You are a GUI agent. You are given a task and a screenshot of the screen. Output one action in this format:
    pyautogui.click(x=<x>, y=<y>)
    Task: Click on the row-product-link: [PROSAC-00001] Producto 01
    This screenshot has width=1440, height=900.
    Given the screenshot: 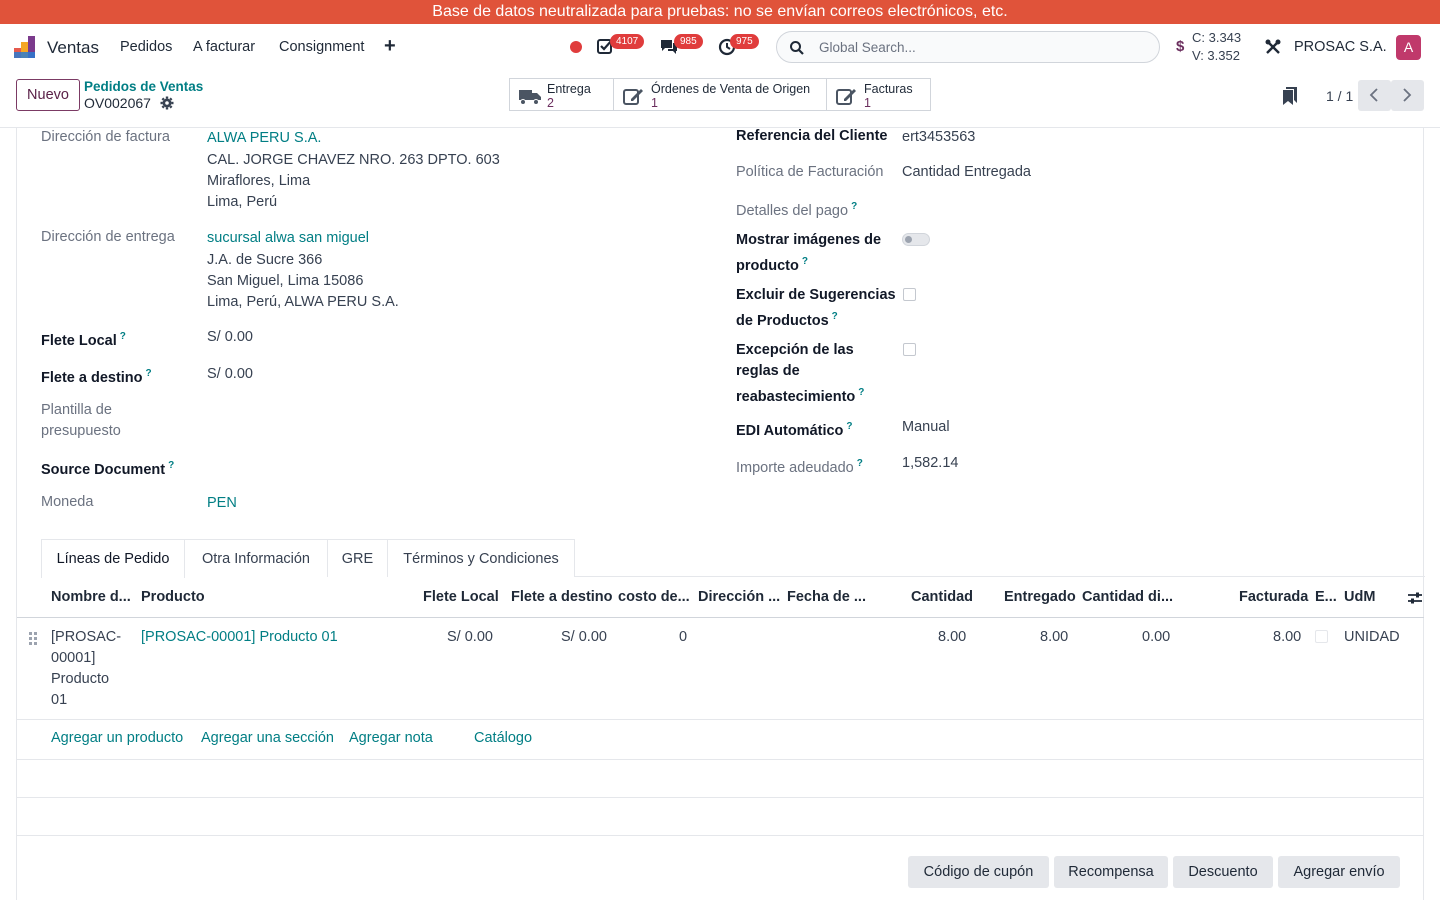 What is the action you would take?
    pyautogui.click(x=239, y=637)
    